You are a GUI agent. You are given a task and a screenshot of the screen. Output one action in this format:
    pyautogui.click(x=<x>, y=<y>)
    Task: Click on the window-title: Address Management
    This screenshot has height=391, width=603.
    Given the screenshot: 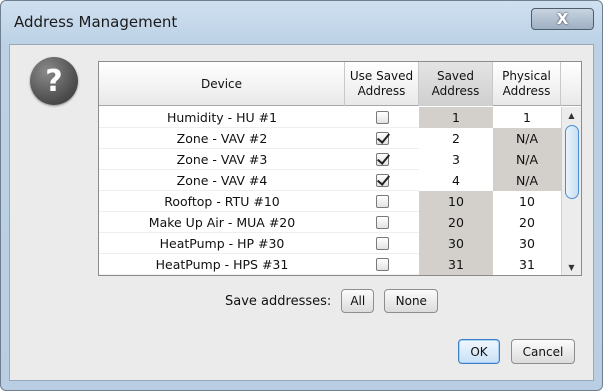 What is the action you would take?
    pyautogui.click(x=96, y=22)
    